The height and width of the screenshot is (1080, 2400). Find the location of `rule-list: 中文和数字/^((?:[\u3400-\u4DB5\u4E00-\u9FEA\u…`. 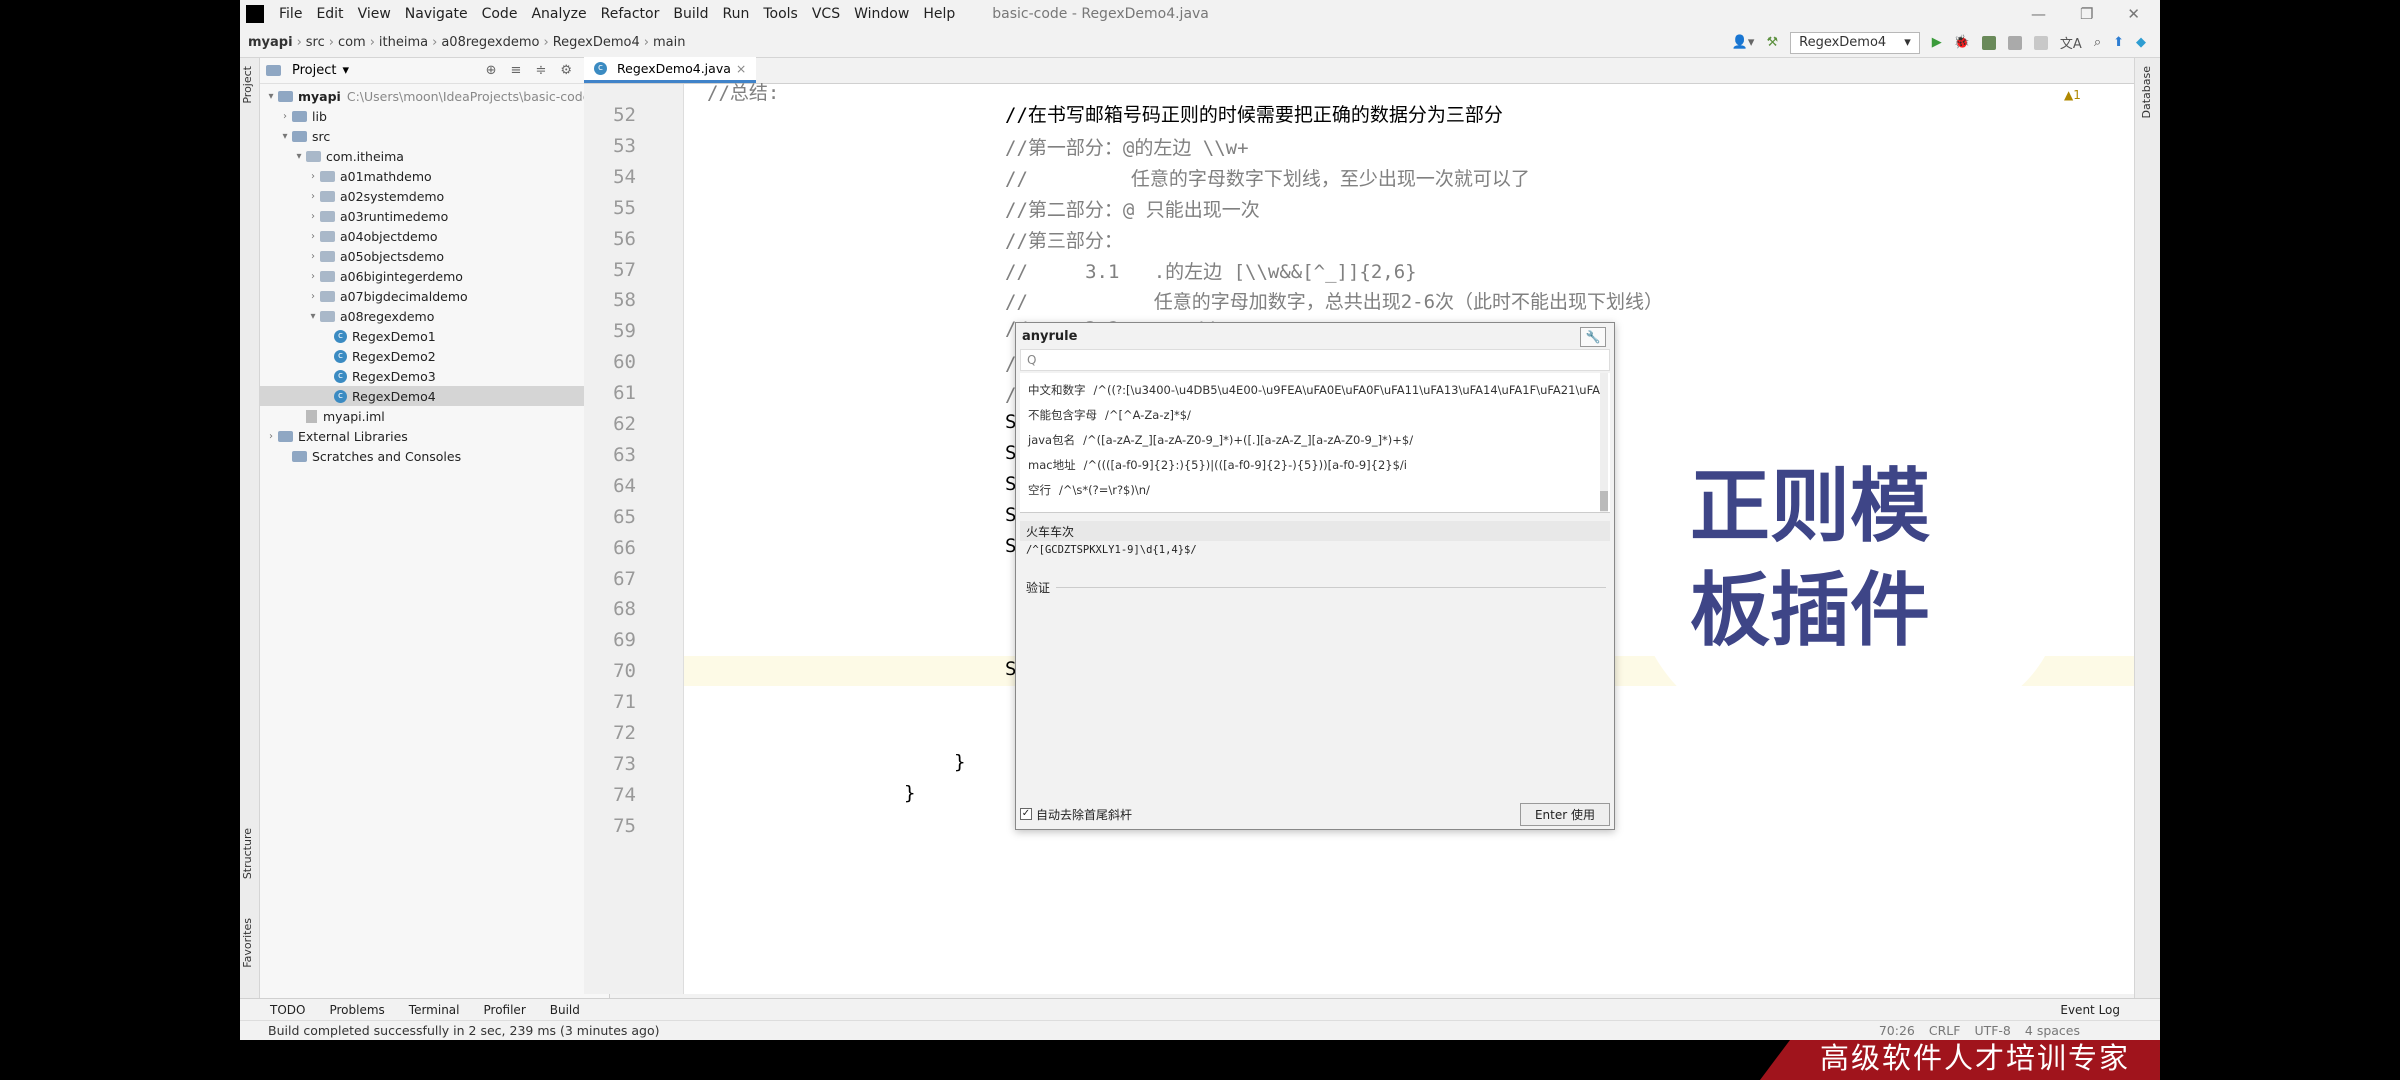

rule-list: 中文和数字/^((?:[\u3400-\u4DB5\u4E00-\u9FEA\u… is located at coordinates (1315, 443).